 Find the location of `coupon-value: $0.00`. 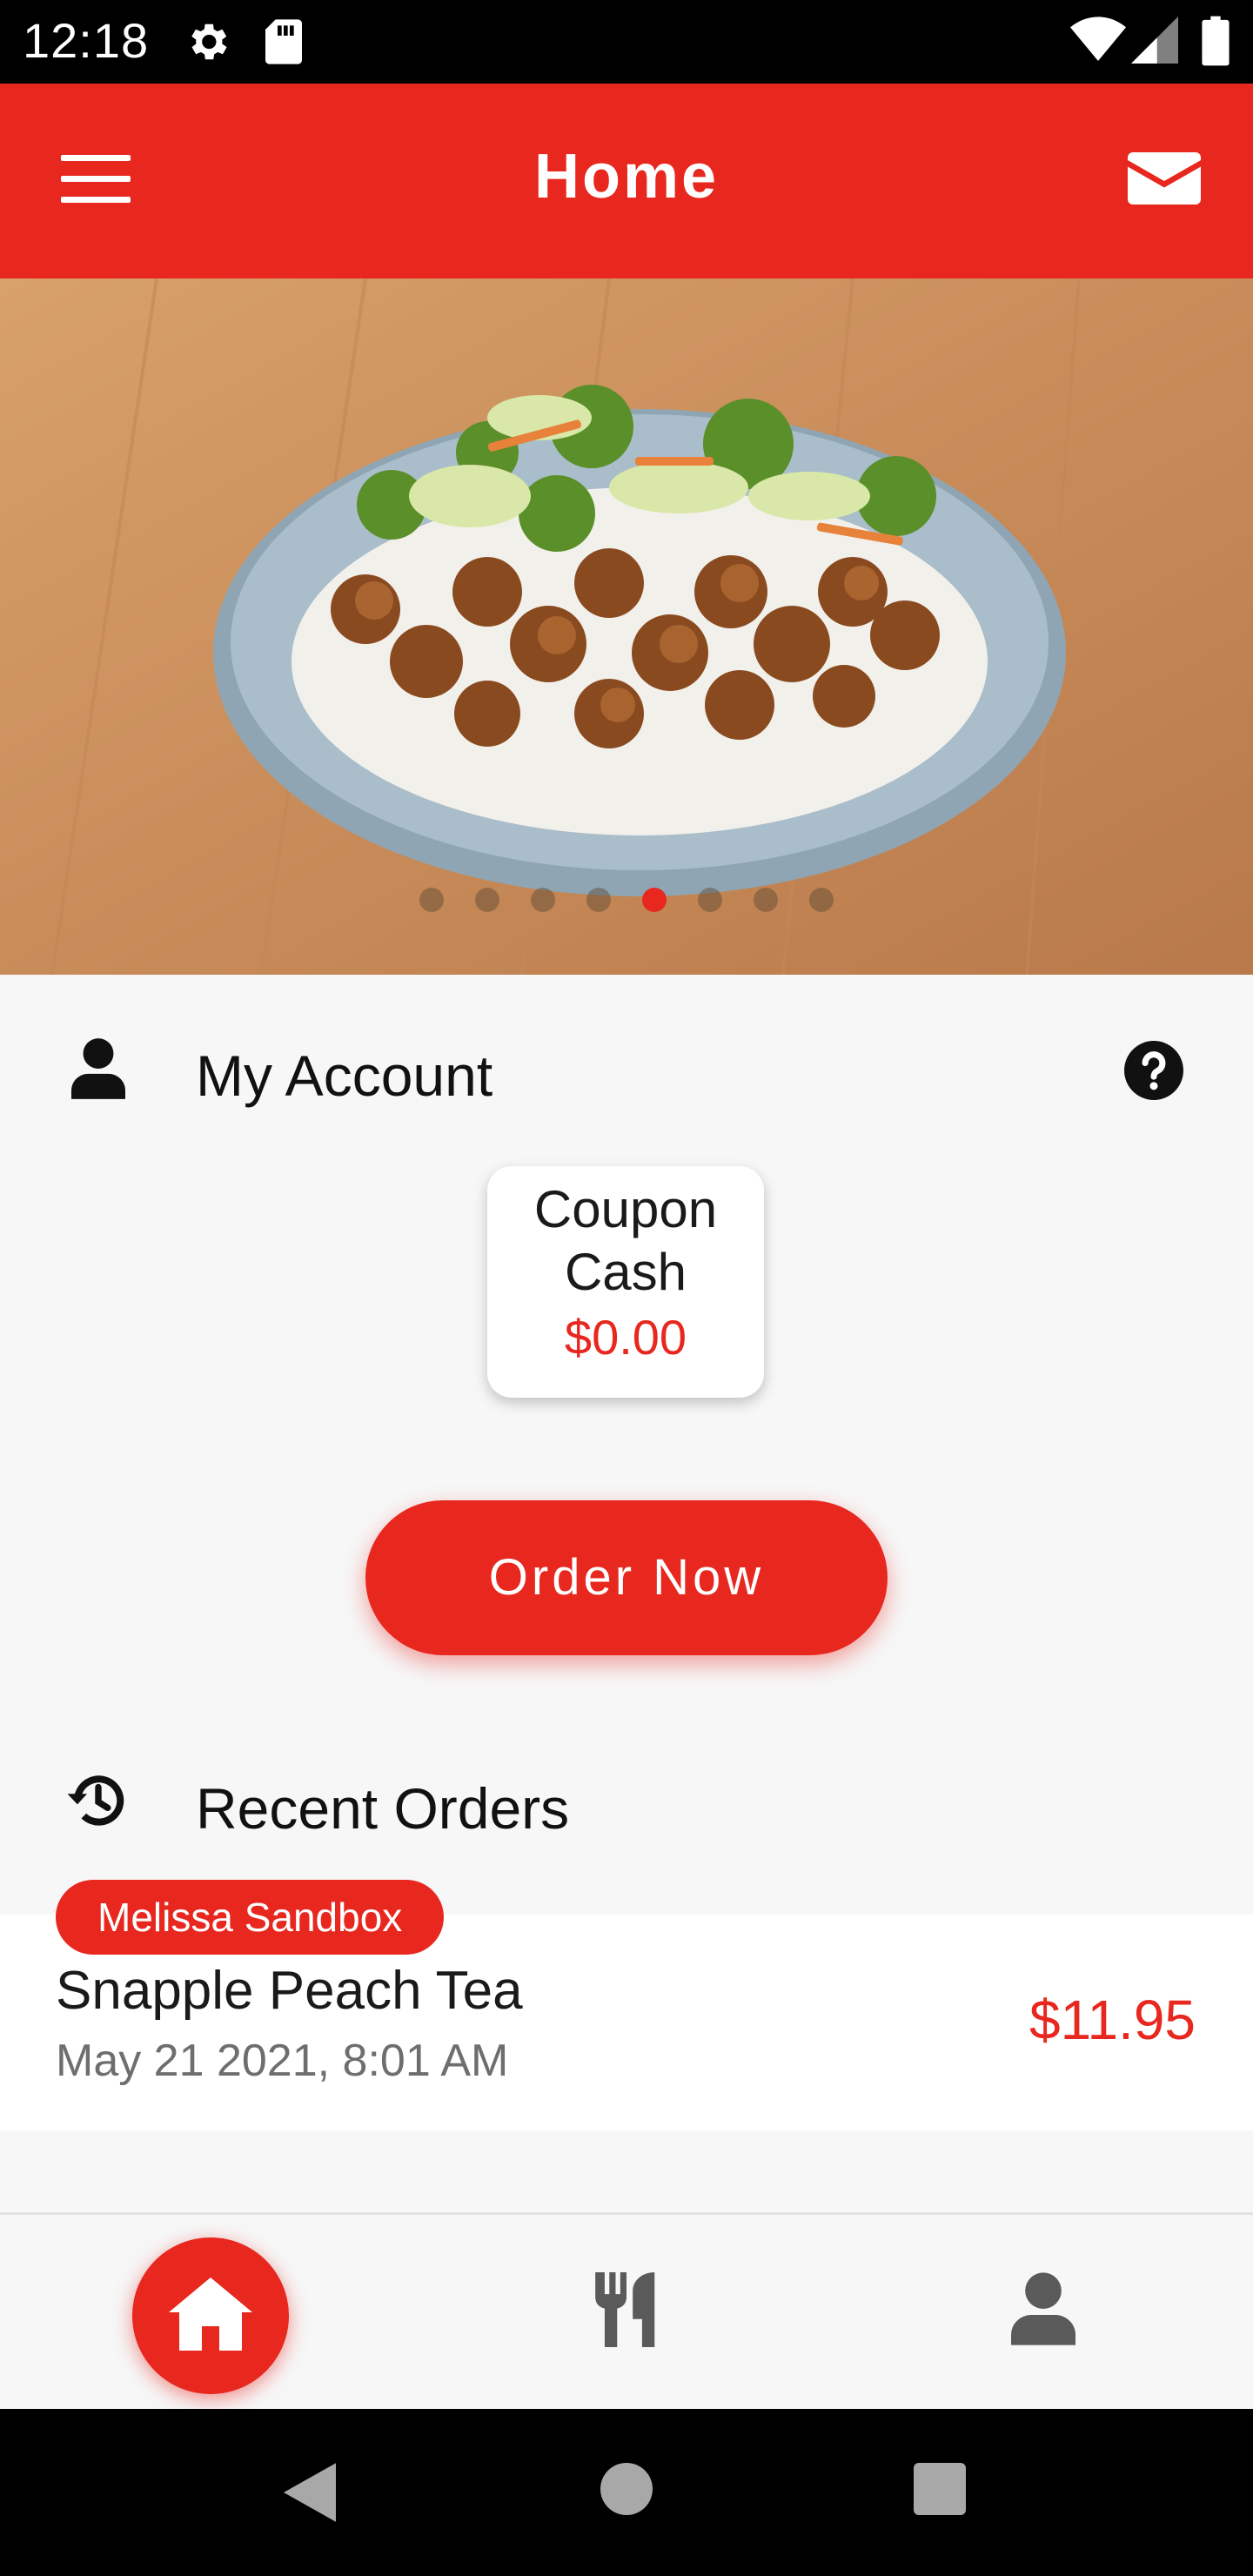

coupon-value: $0.00 is located at coordinates (625, 1337).